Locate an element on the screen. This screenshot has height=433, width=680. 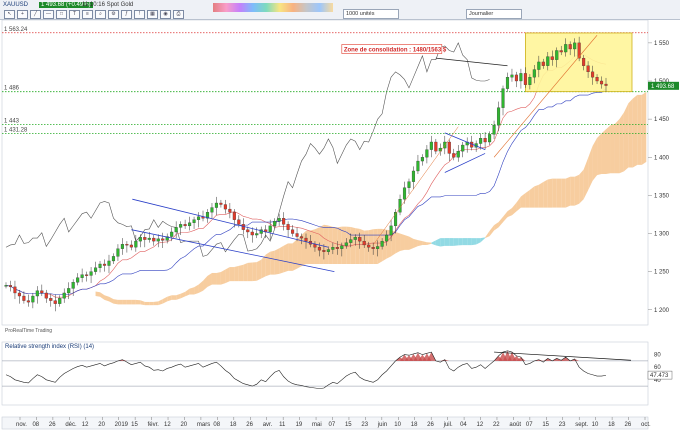
line-tool-icon: ╱ is located at coordinates (35, 14).